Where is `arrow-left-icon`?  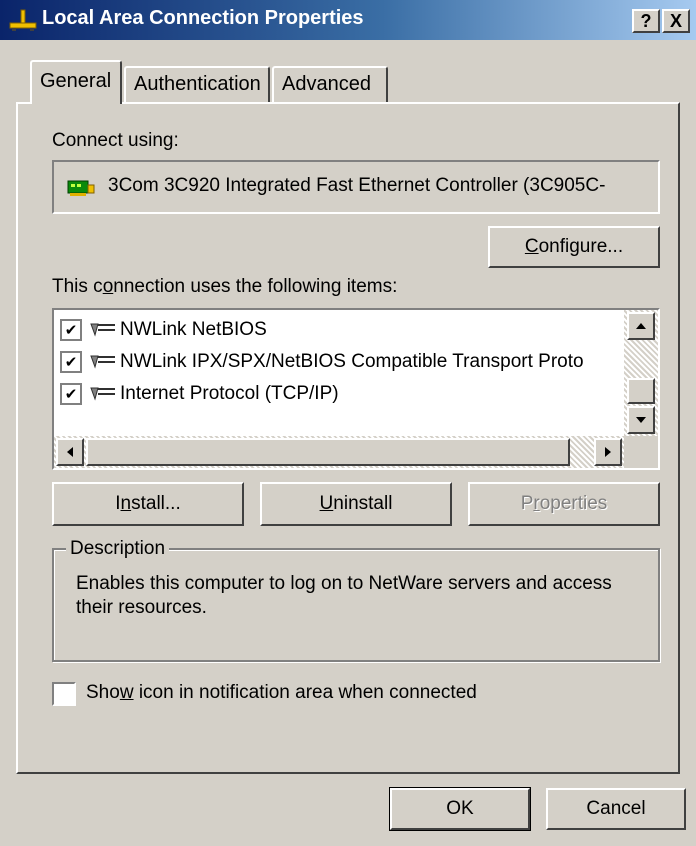
arrow-left-icon is located at coordinates (70, 452).